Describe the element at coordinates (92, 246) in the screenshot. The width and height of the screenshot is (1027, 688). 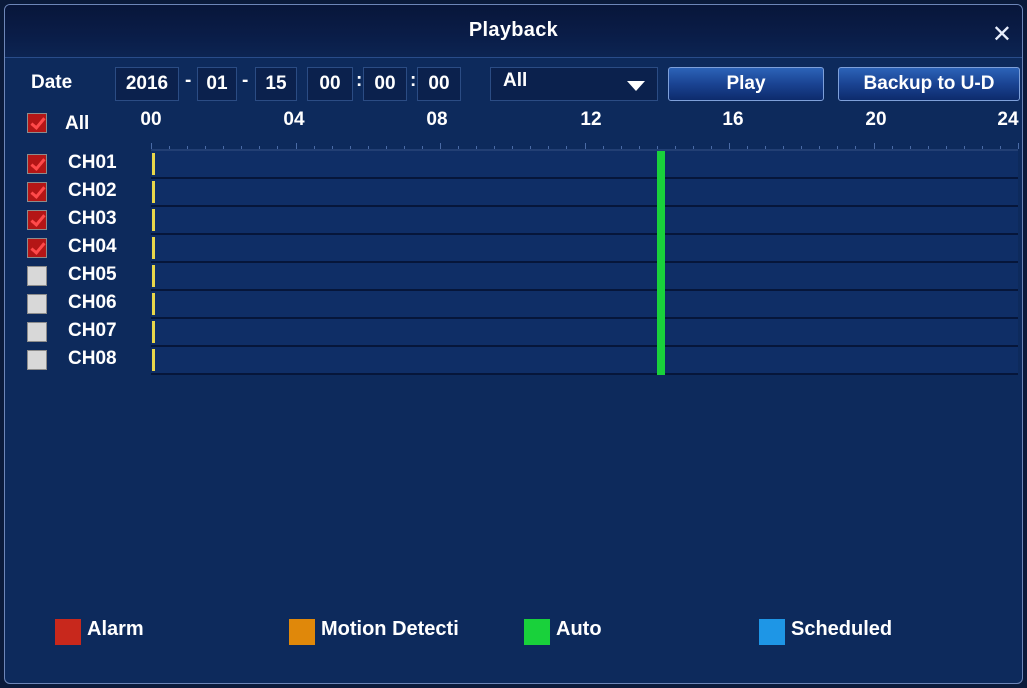
I see `channel-label: CH04` at that location.